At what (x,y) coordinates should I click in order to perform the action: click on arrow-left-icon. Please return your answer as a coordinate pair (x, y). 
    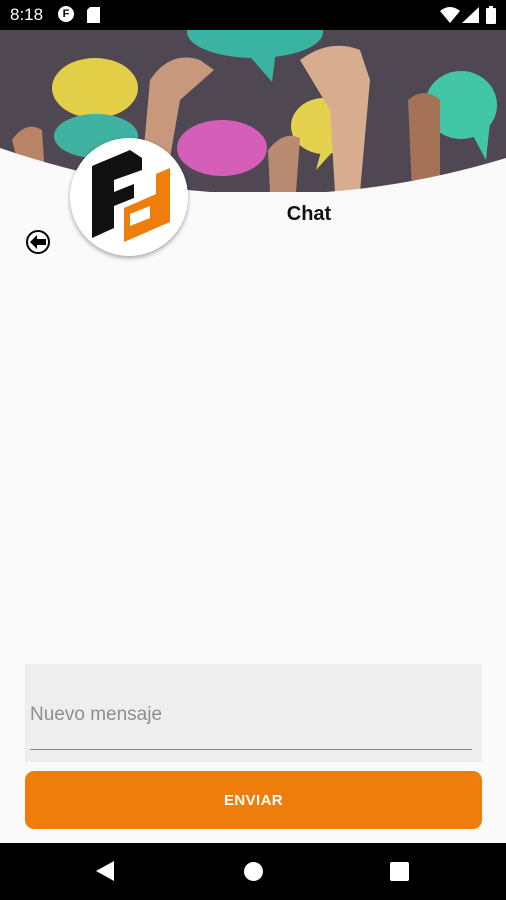
    Looking at the image, I should click on (38, 242).